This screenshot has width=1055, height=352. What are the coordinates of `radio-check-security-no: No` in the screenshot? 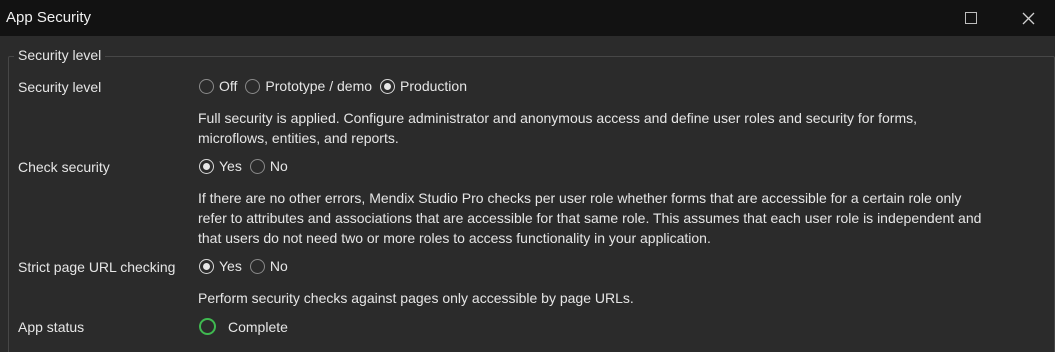 It's located at (268, 166).